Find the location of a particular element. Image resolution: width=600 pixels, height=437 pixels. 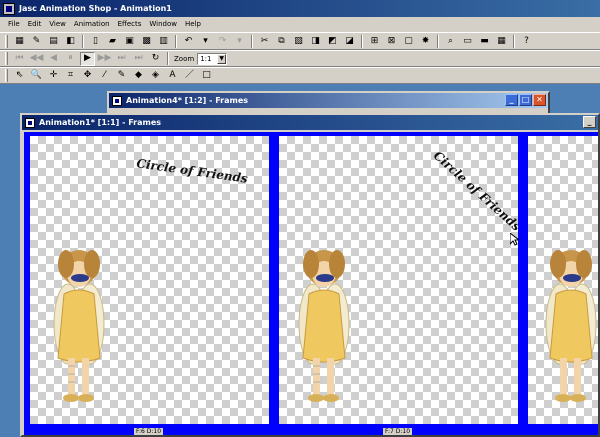

optimization-wizard-icon: ◧ is located at coordinates (70, 41).